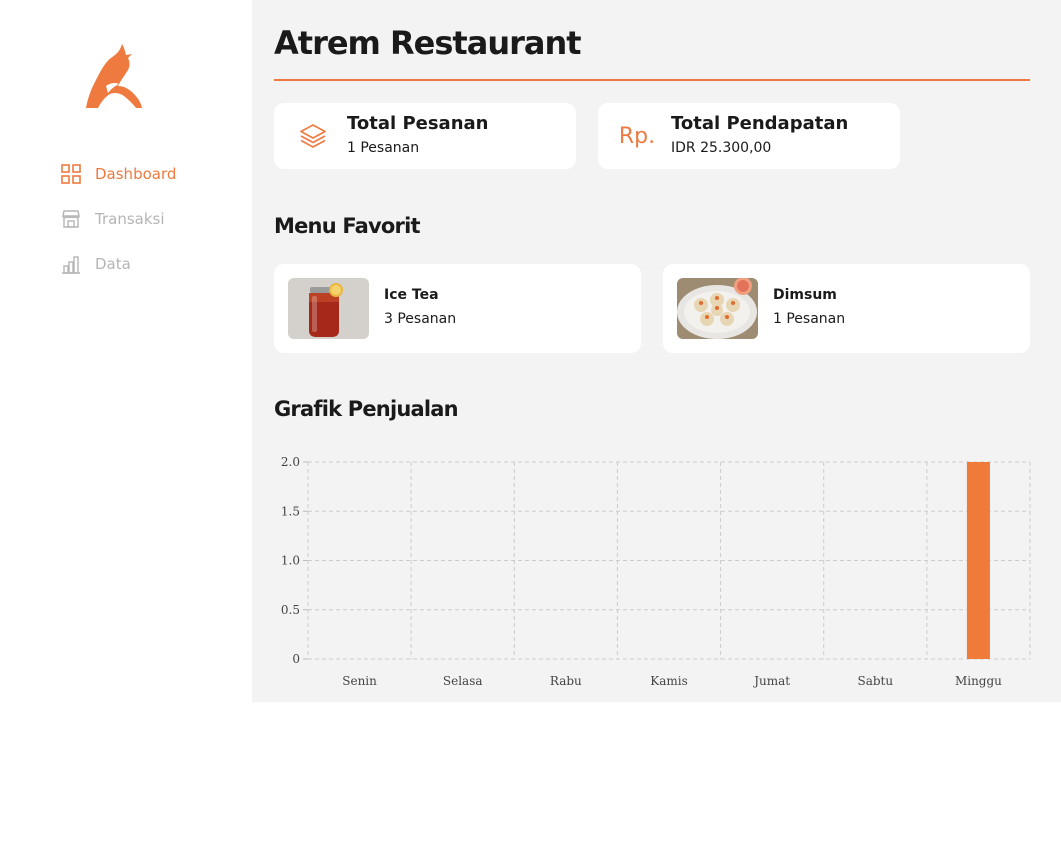  Describe the element at coordinates (130, 219) in the screenshot. I see `sidebar-item-label: Transaksi` at that location.